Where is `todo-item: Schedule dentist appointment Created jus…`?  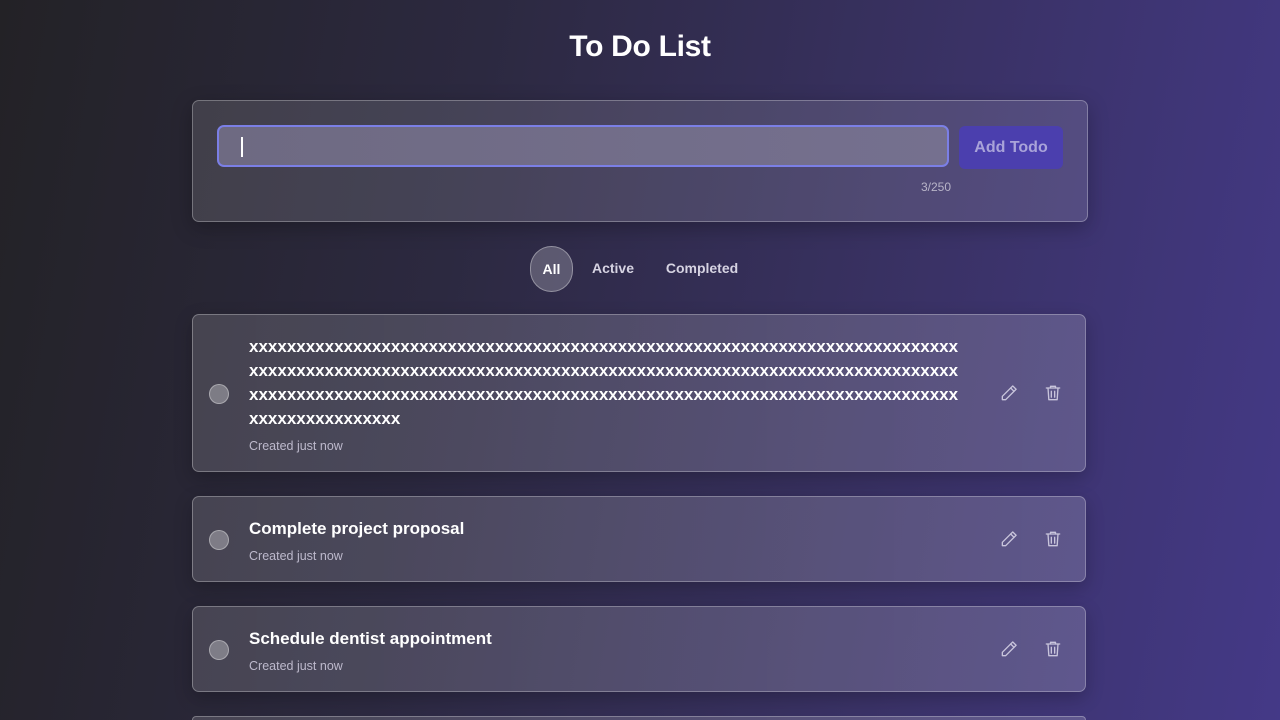
todo-item: Schedule dentist appointment Created jus… is located at coordinates (639, 649).